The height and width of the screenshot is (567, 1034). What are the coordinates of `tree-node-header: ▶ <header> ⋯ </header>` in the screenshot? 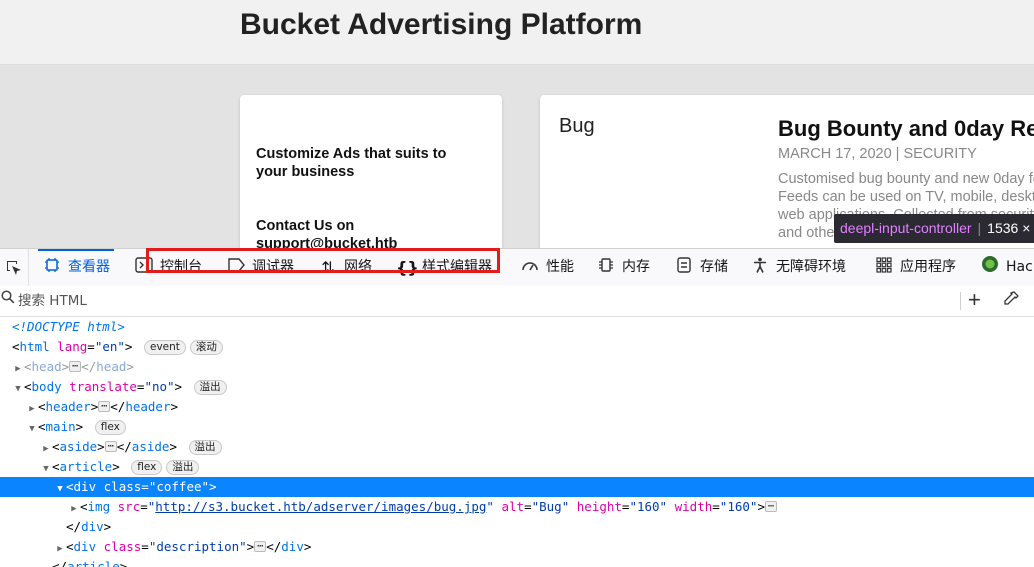 It's located at (517, 407).